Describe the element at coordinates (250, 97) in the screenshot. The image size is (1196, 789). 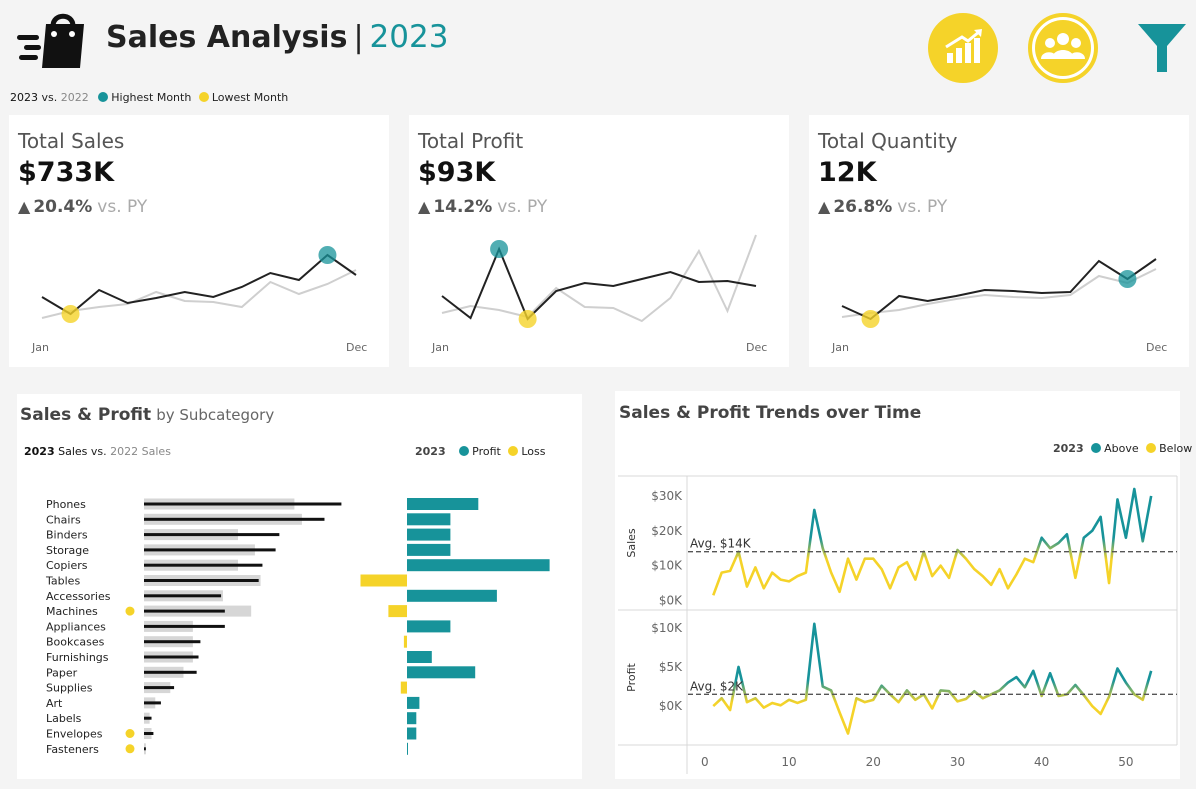
I see `legend-lowest: Lowest Month` at that location.